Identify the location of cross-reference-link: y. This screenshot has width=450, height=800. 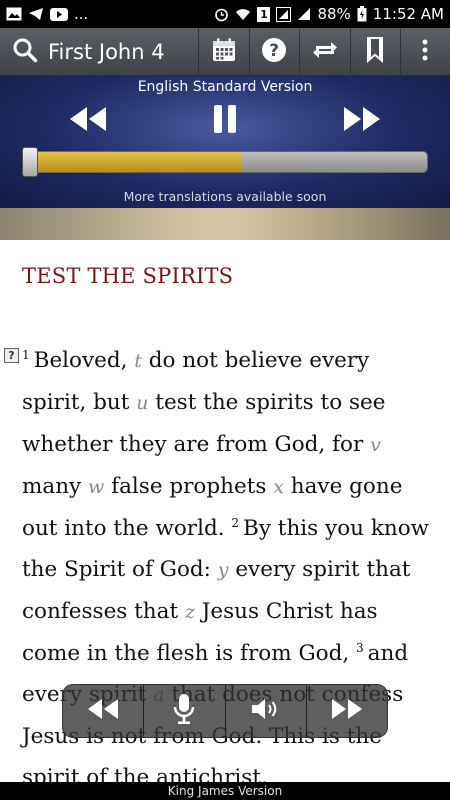
(223, 570).